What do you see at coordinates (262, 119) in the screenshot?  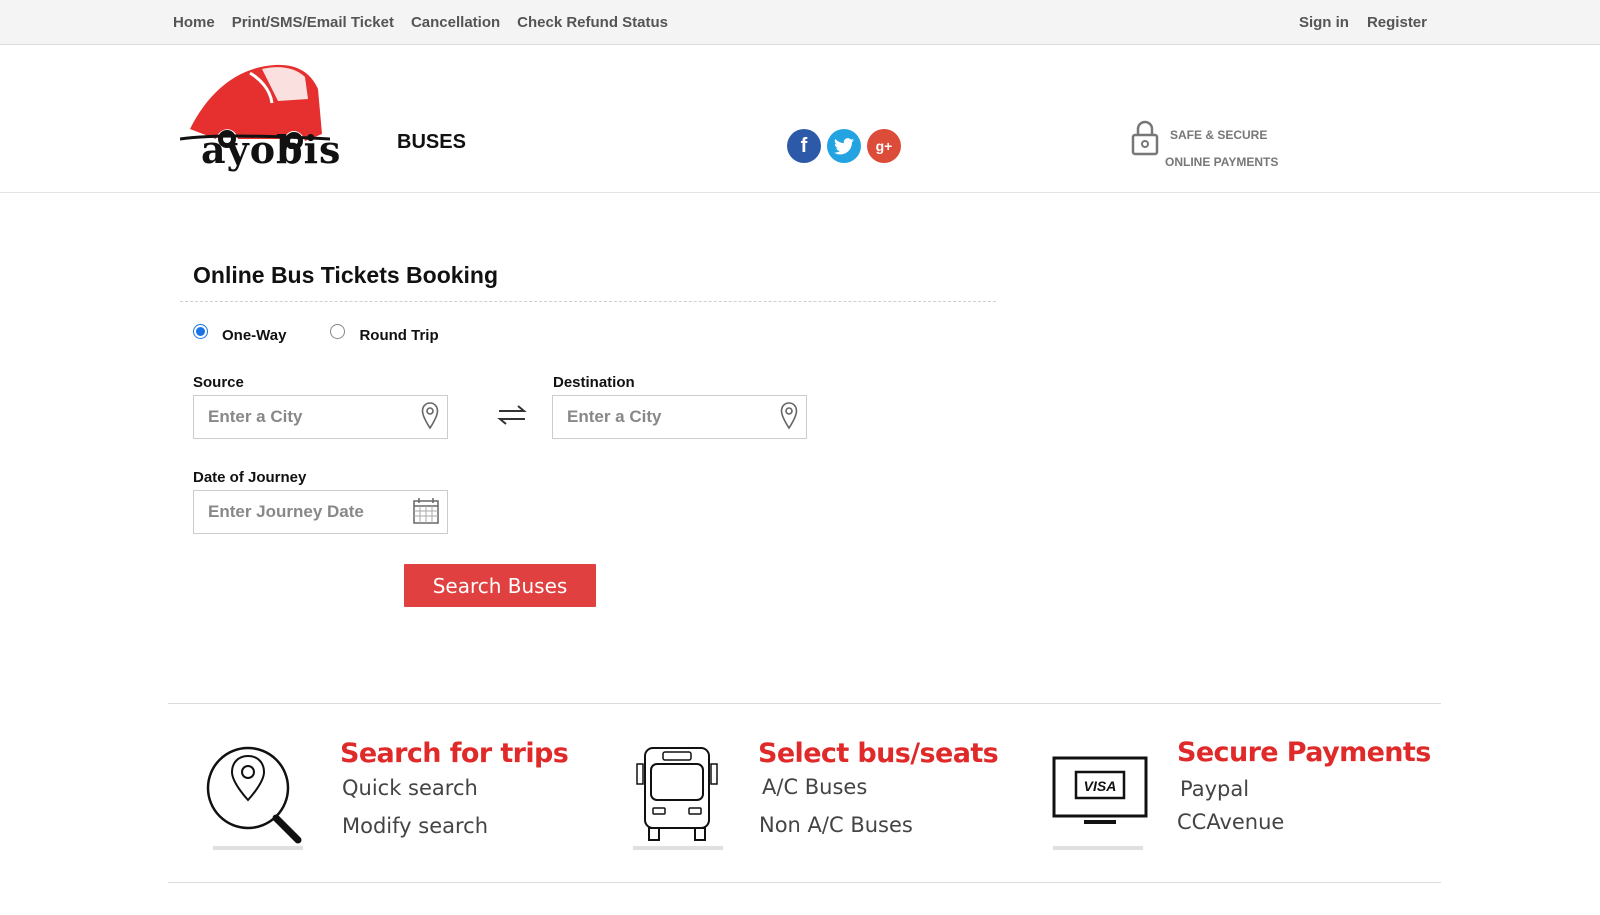 I see `ayobis-logo: ayobis` at bounding box center [262, 119].